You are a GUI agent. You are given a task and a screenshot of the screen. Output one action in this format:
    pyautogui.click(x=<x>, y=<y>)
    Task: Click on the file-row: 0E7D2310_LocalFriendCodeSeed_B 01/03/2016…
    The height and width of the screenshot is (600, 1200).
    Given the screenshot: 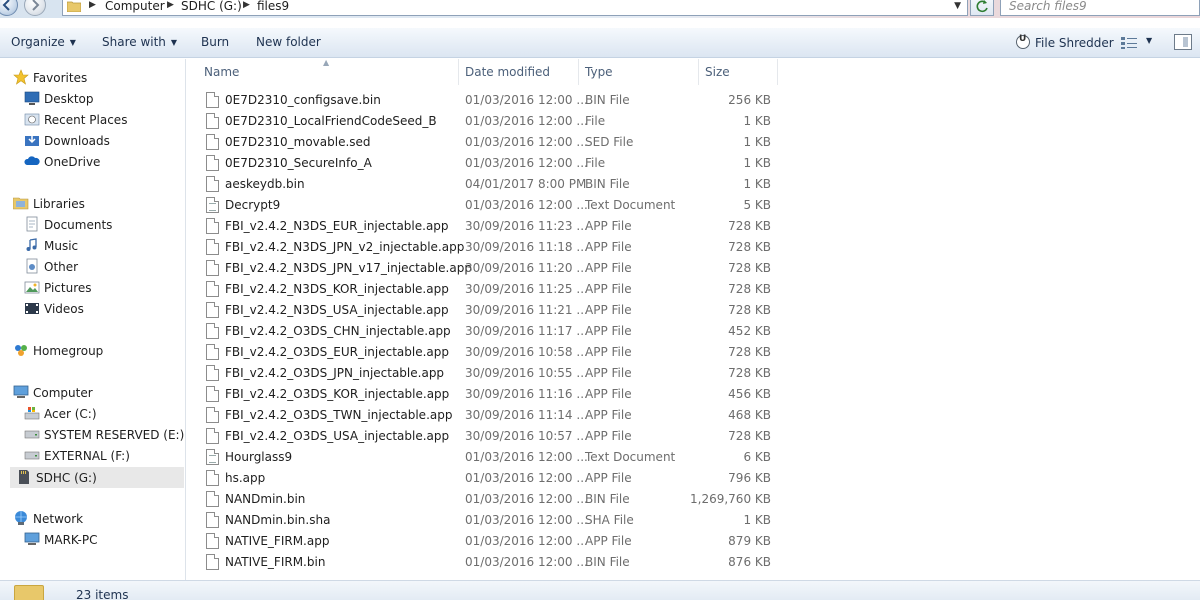 What is the action you would take?
    pyautogui.click(x=693, y=121)
    